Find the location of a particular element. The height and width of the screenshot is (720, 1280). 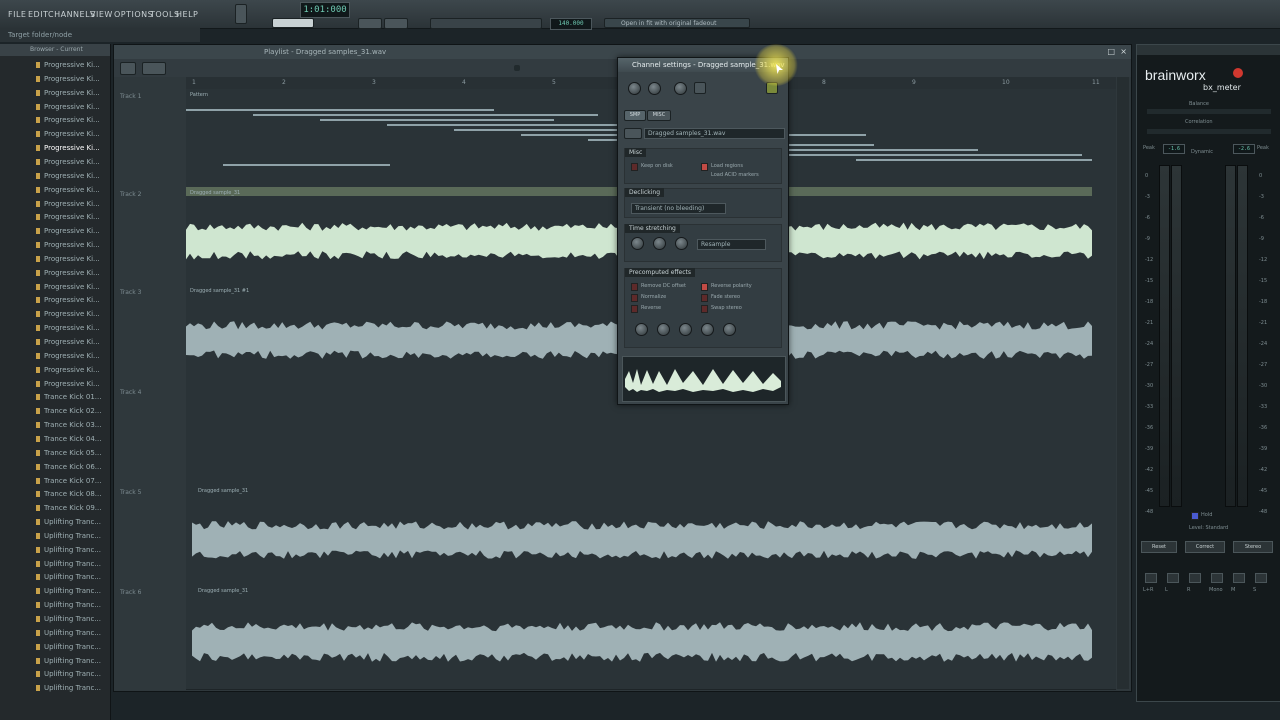

tab-smp: SMP is located at coordinates (635, 115).